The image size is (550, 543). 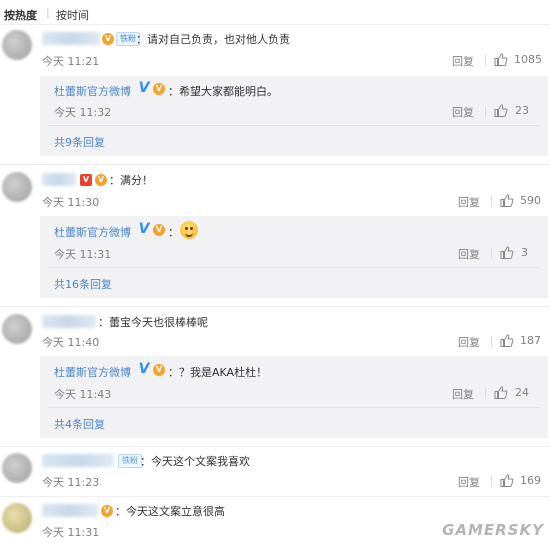 I want to click on sort-by-time-tab: 按时间, so click(x=72, y=15).